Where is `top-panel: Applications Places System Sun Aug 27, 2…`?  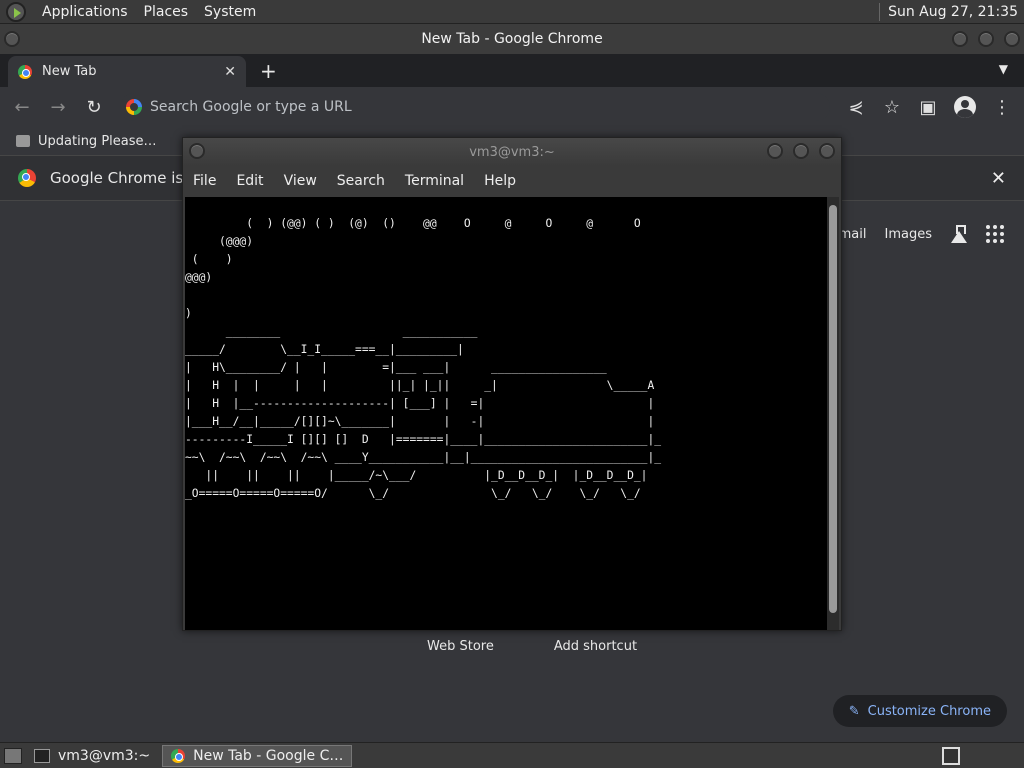
top-panel: Applications Places System Sun Aug 27, 2… is located at coordinates (512, 12).